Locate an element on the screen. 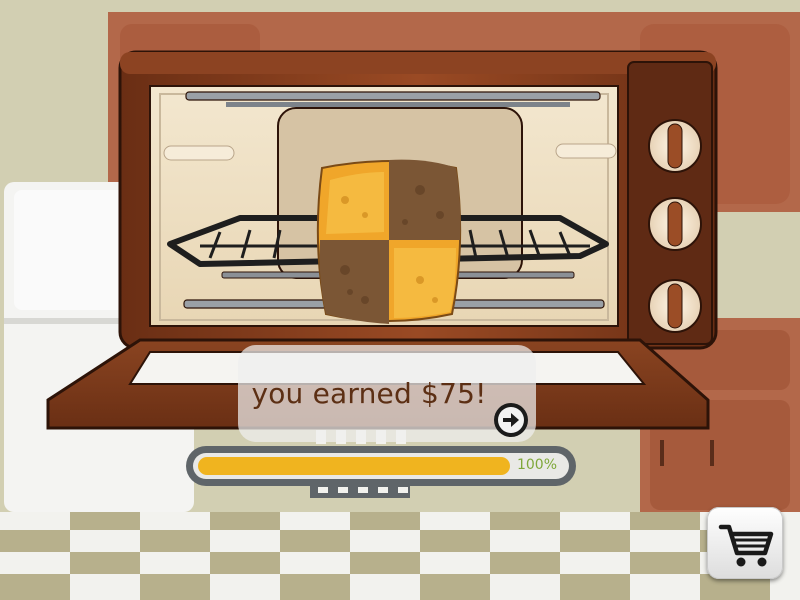 This screenshot has height=600, width=800. baking-progress-bar: 100% is located at coordinates (381, 466).